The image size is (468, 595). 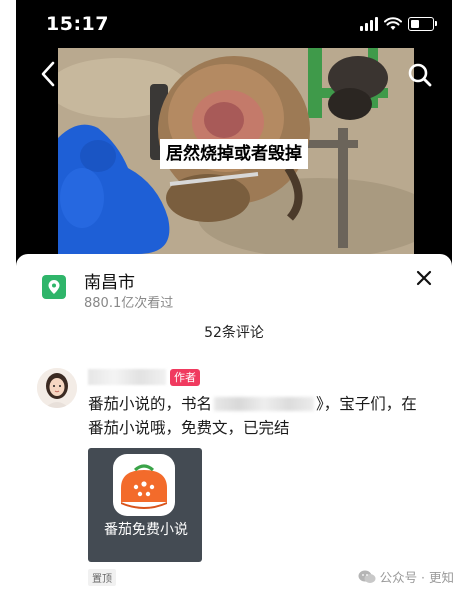 I want to click on status-time: 15:17, so click(x=77, y=24).